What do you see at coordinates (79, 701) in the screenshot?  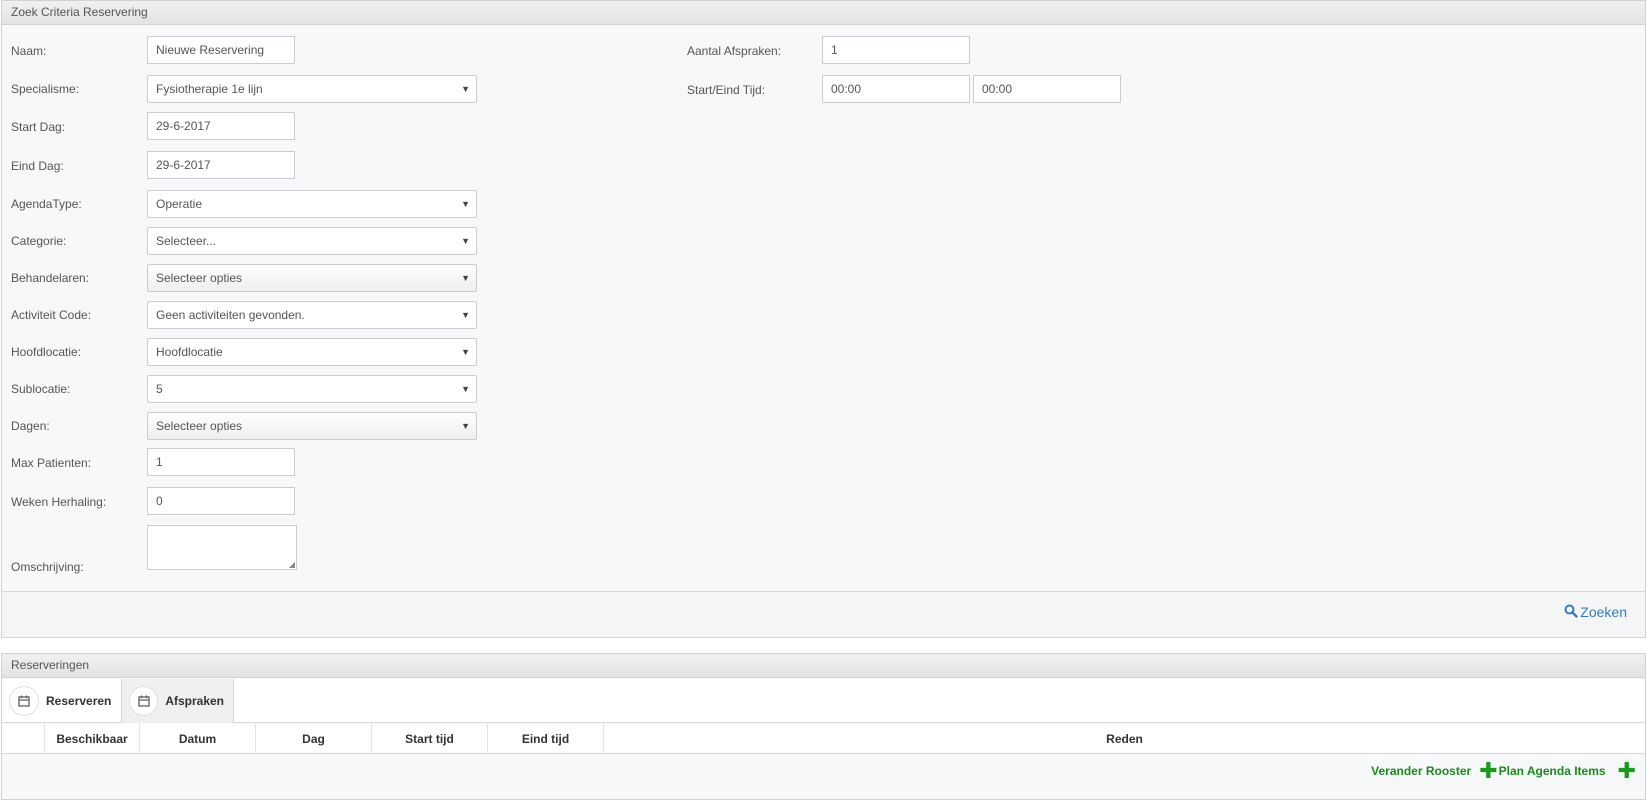 I see `tab-reserveren-label: Reserveren` at bounding box center [79, 701].